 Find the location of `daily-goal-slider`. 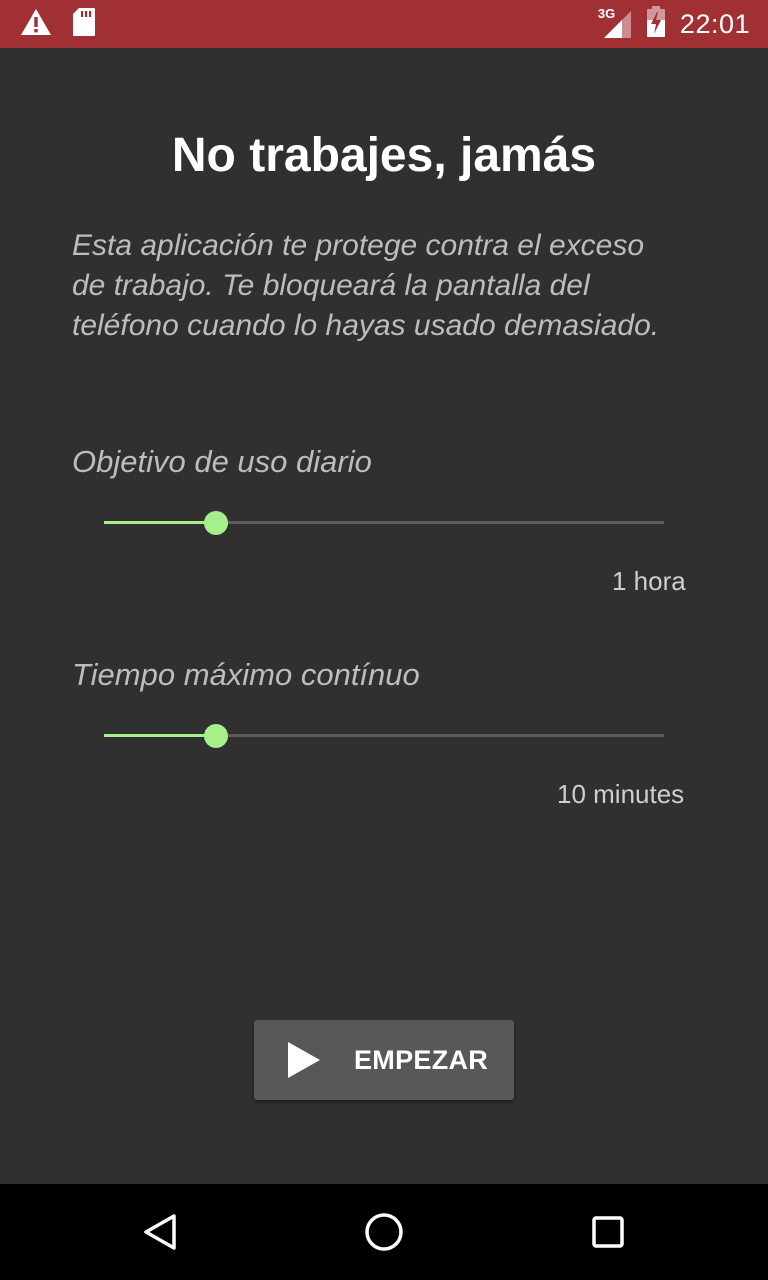

daily-goal-slider is located at coordinates (384, 523).